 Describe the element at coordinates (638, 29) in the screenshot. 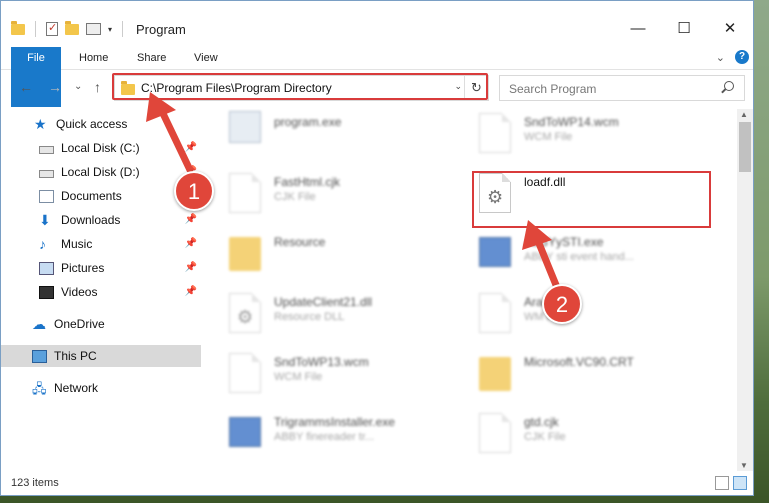

I see `minimize-button: —` at that location.